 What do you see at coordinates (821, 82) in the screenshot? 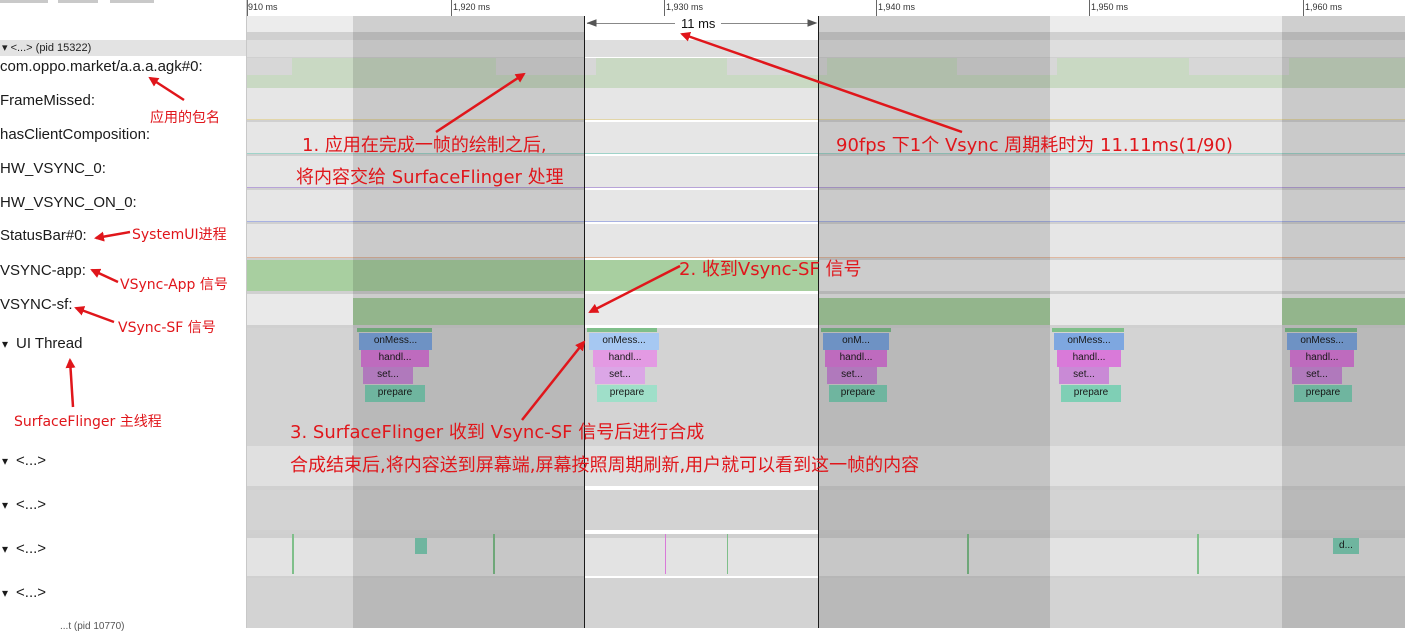
I see `arrow-fps-note` at bounding box center [821, 82].